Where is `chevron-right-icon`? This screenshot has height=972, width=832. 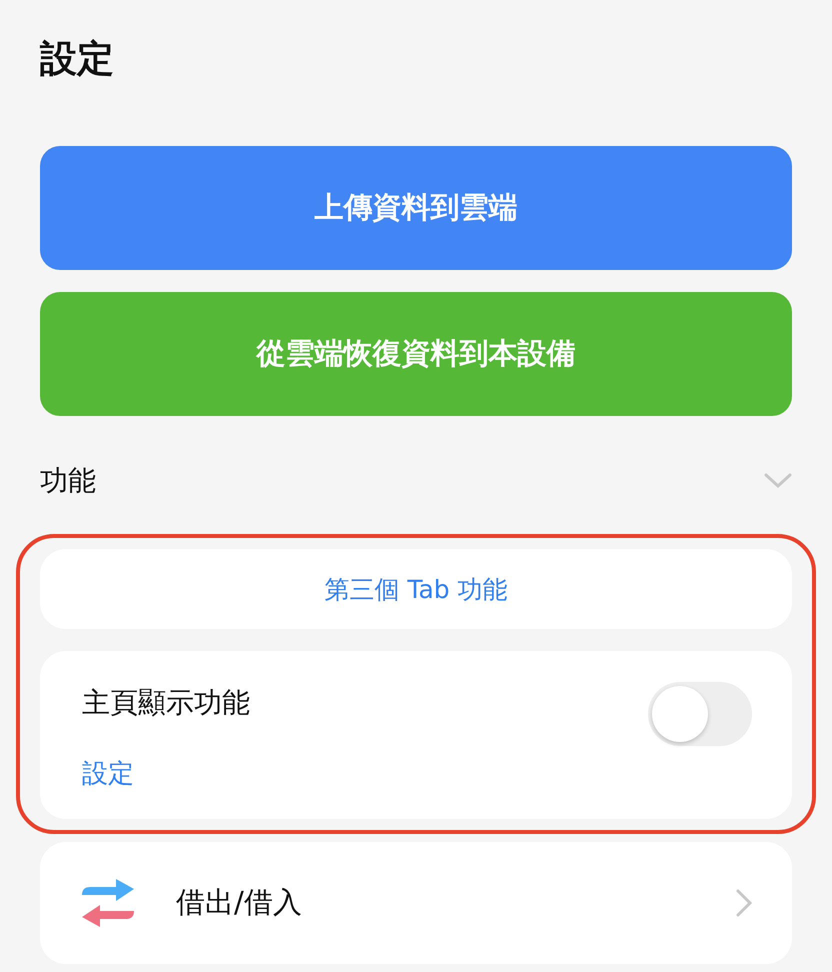
chevron-right-icon is located at coordinates (744, 903).